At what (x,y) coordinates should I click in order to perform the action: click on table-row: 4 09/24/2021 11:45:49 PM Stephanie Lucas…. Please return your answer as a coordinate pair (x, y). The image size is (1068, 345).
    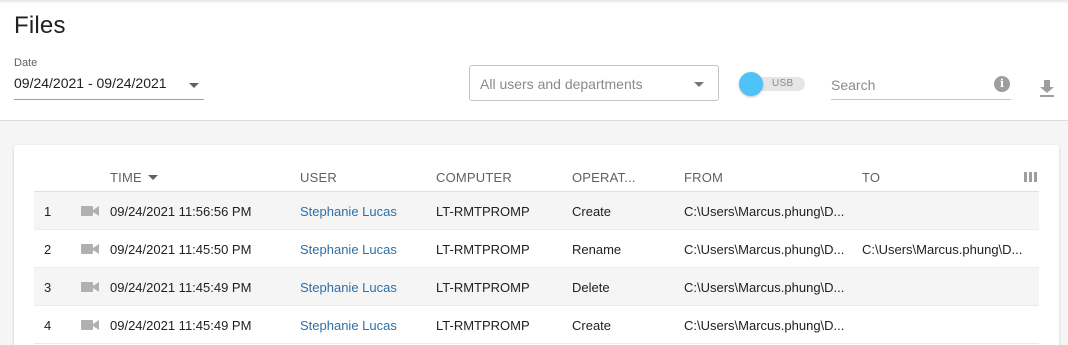
    Looking at the image, I should click on (536, 325).